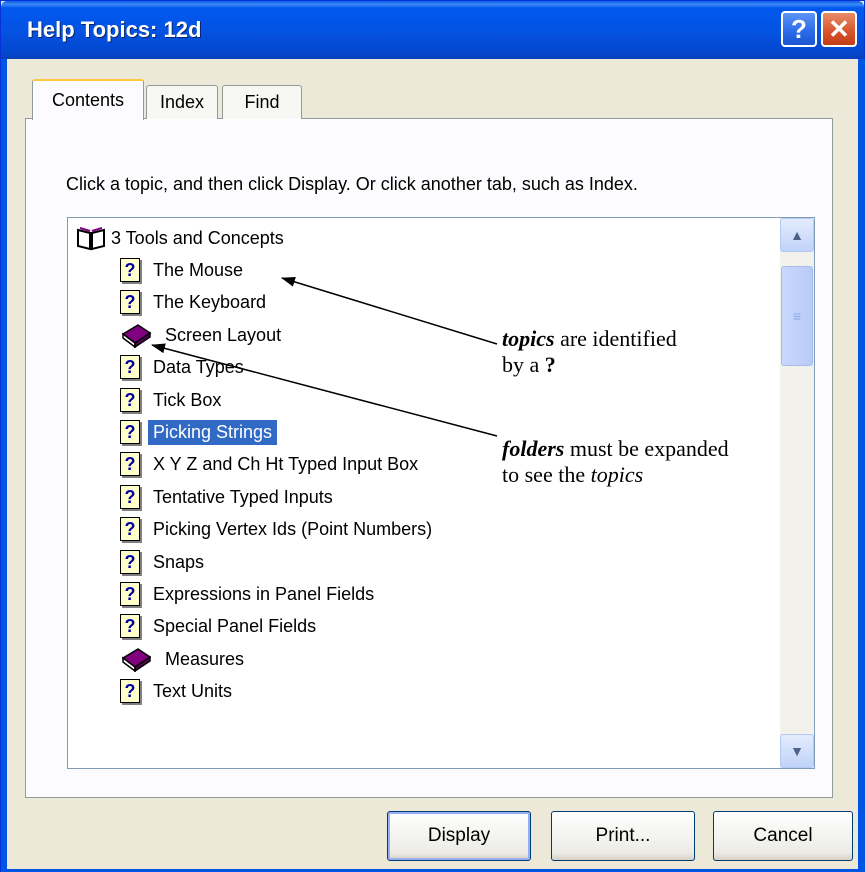 The width and height of the screenshot is (865, 872). Describe the element at coordinates (235, 625) in the screenshot. I see `tree-item-label: Special Panel Fields` at that location.